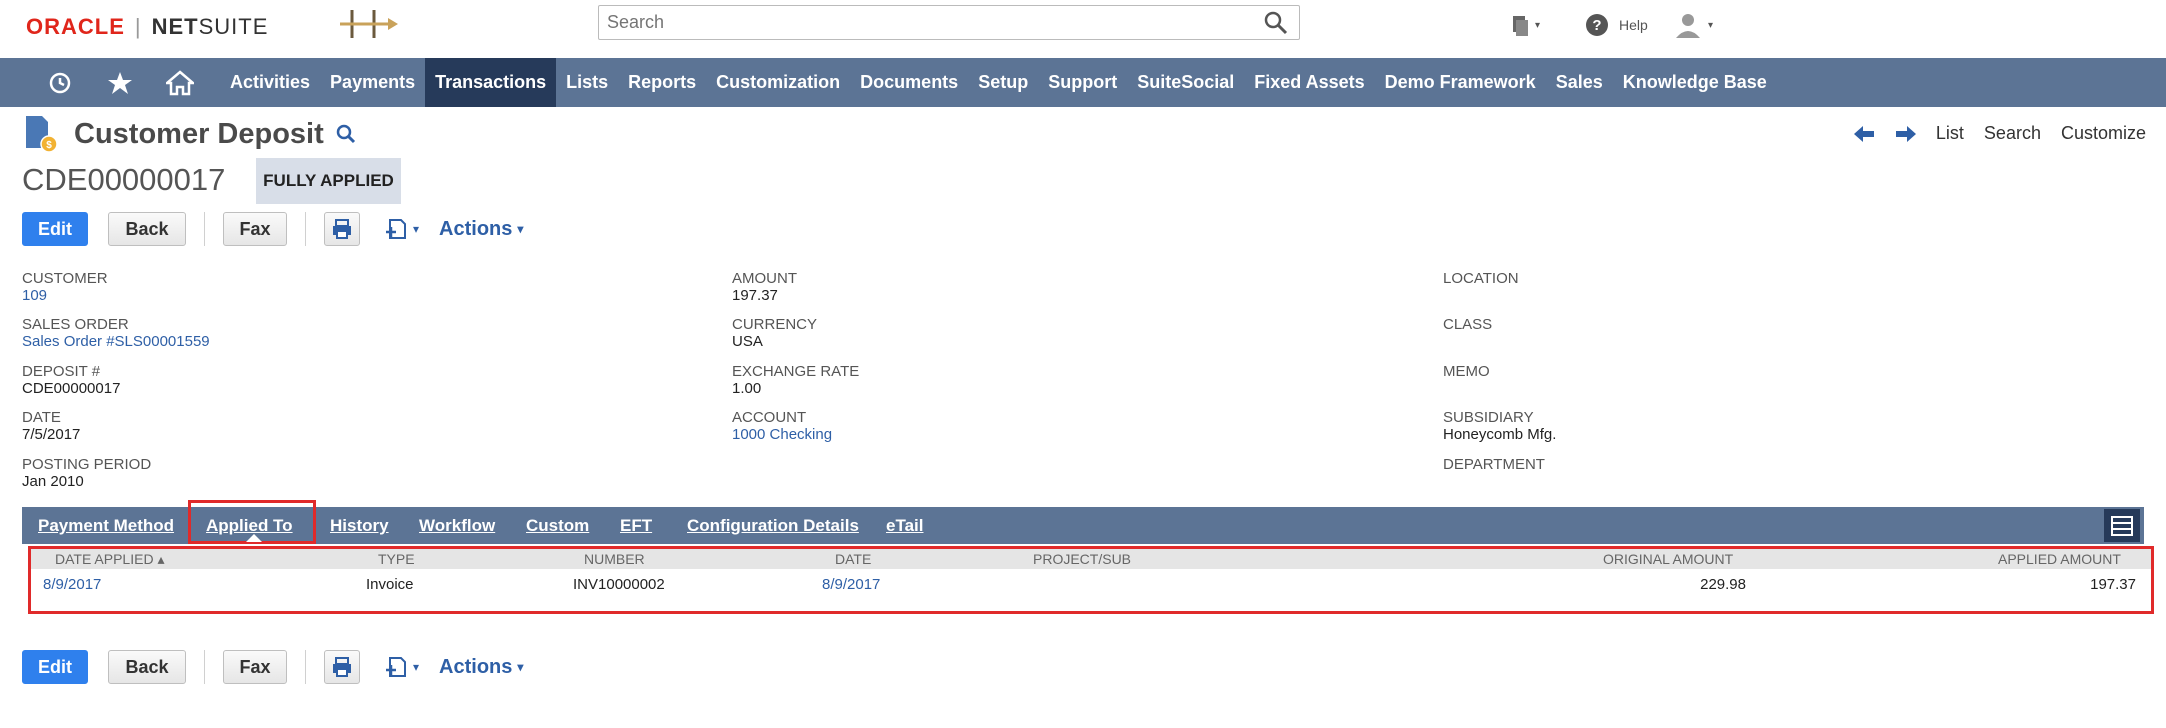 Image resolution: width=2166 pixels, height=728 pixels. I want to click on tab-workflow: Workflow, so click(457, 525).